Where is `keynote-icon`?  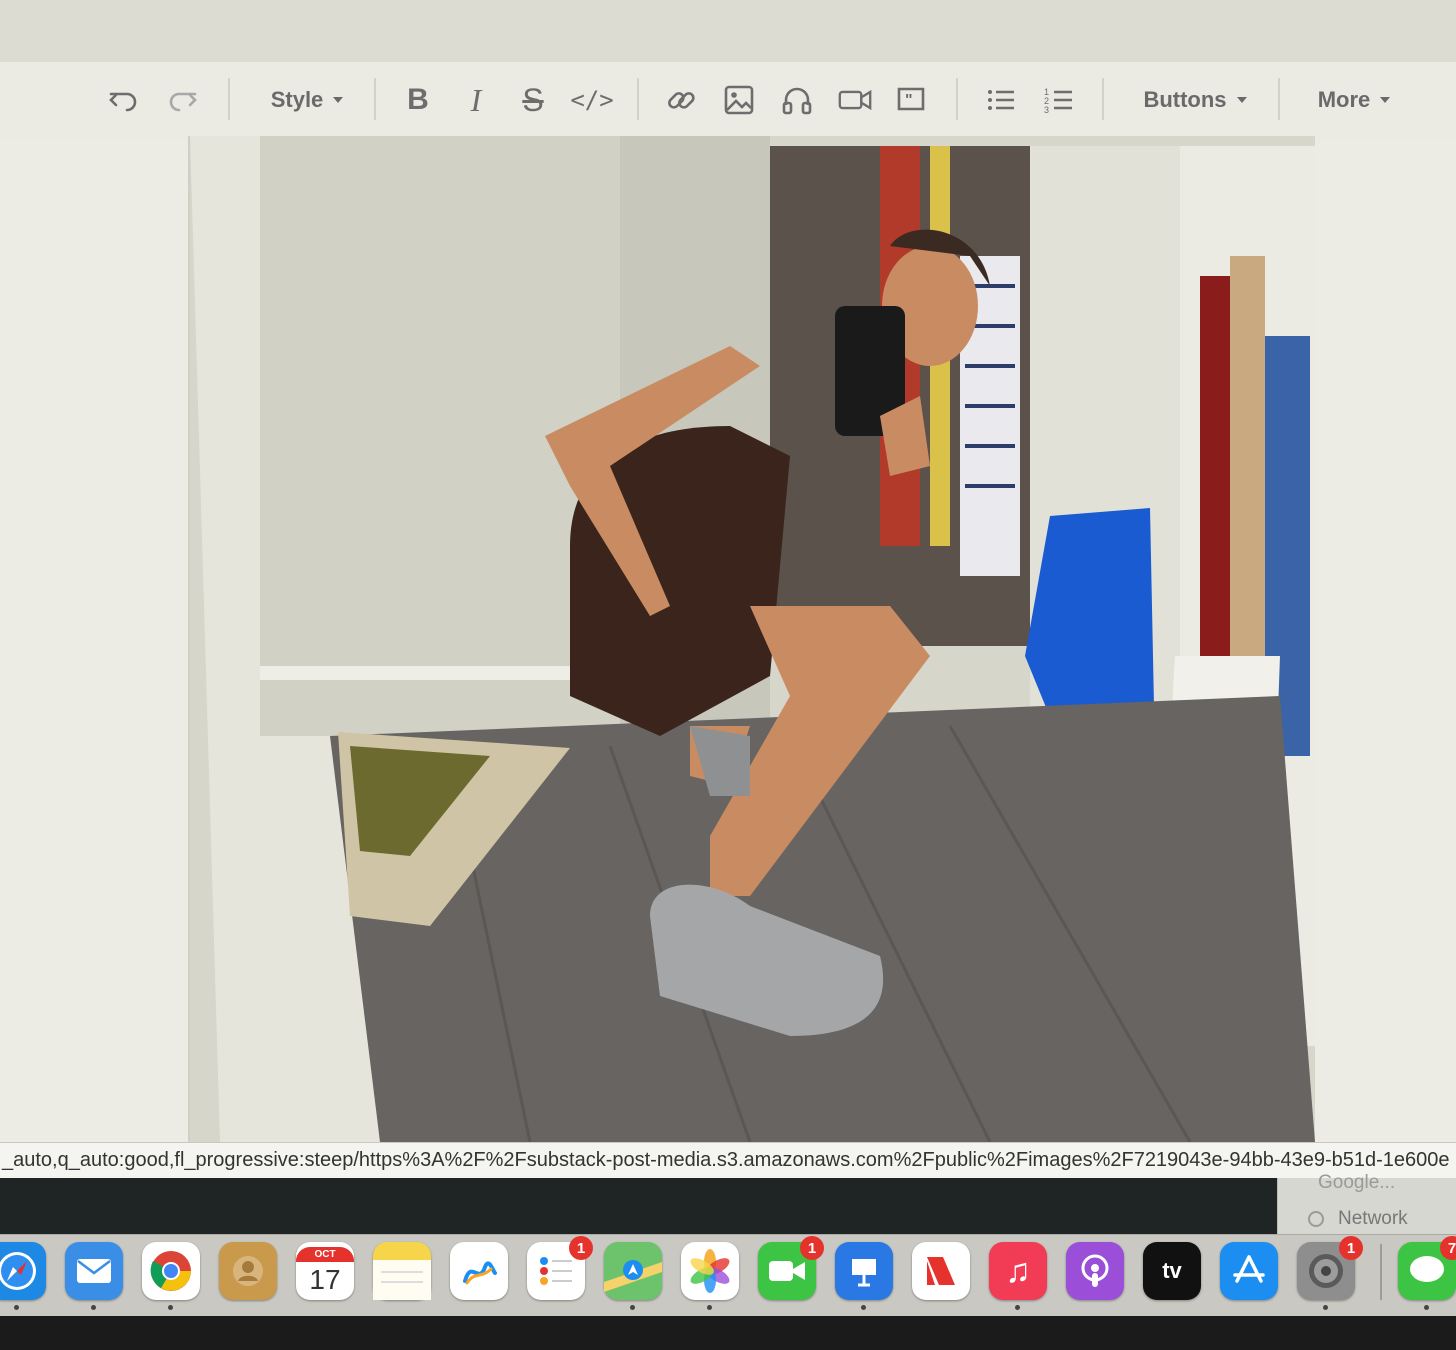 keynote-icon is located at coordinates (864, 1276).